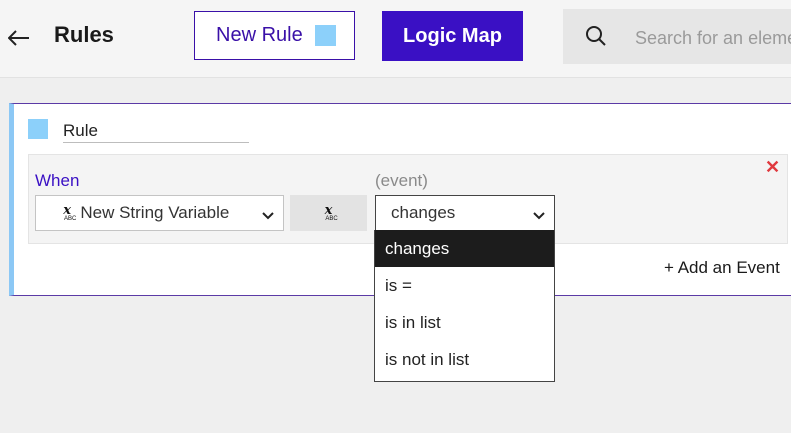  I want to click on rule-name-input, so click(156, 131).